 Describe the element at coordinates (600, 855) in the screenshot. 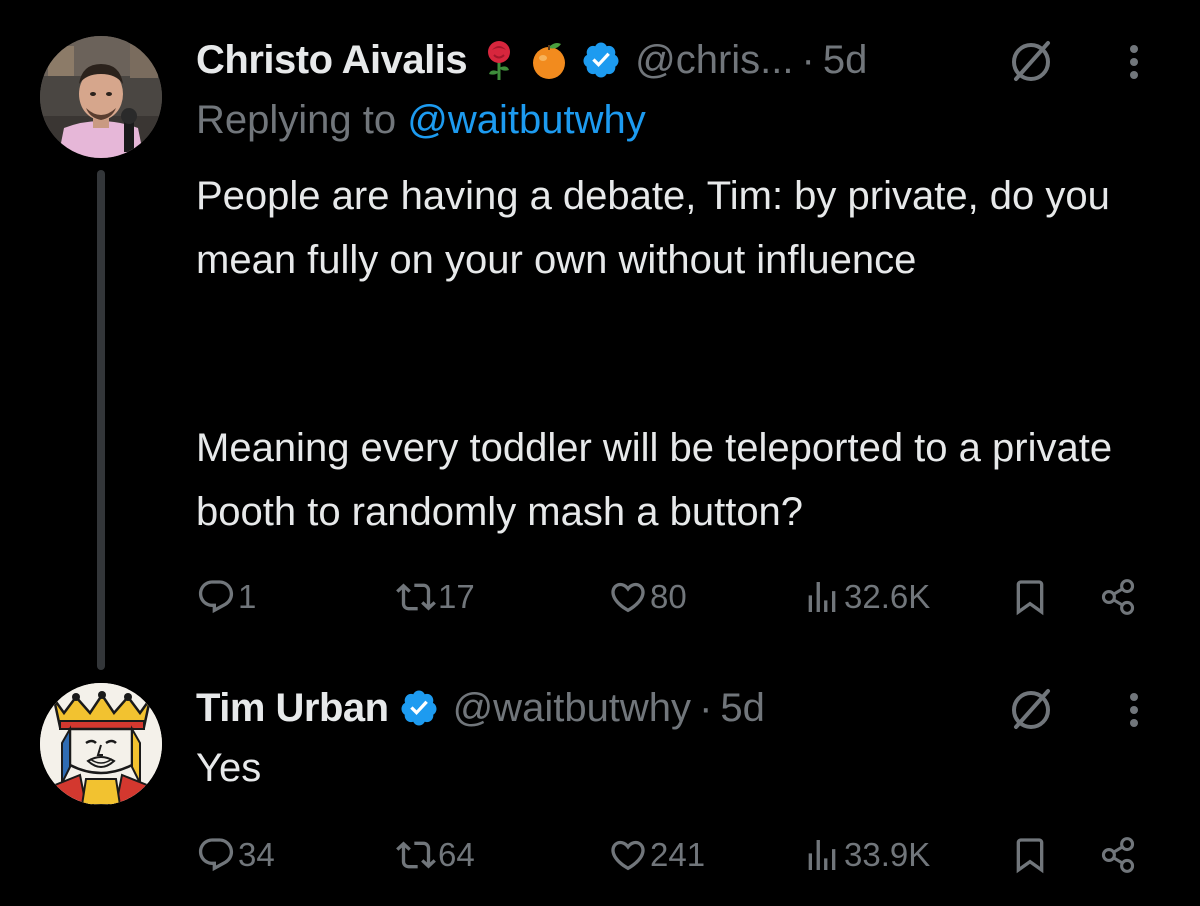

I see `action-bar: 34 64 241 33.9K` at that location.